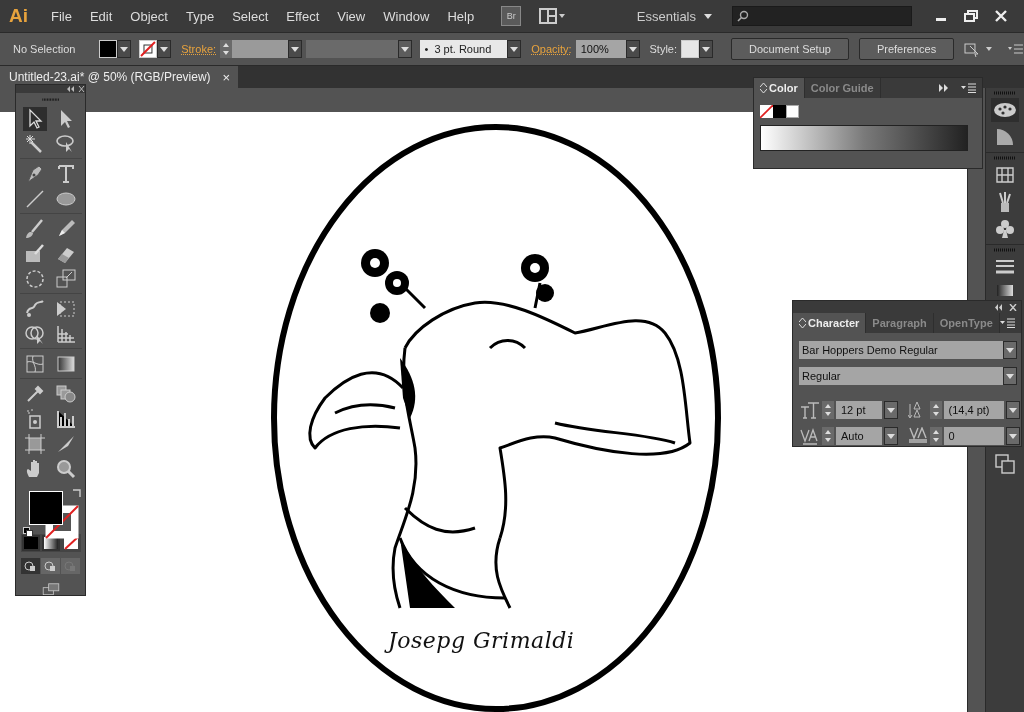  What do you see at coordinates (551, 49) in the screenshot?
I see `opacity-link: Opacity:` at bounding box center [551, 49].